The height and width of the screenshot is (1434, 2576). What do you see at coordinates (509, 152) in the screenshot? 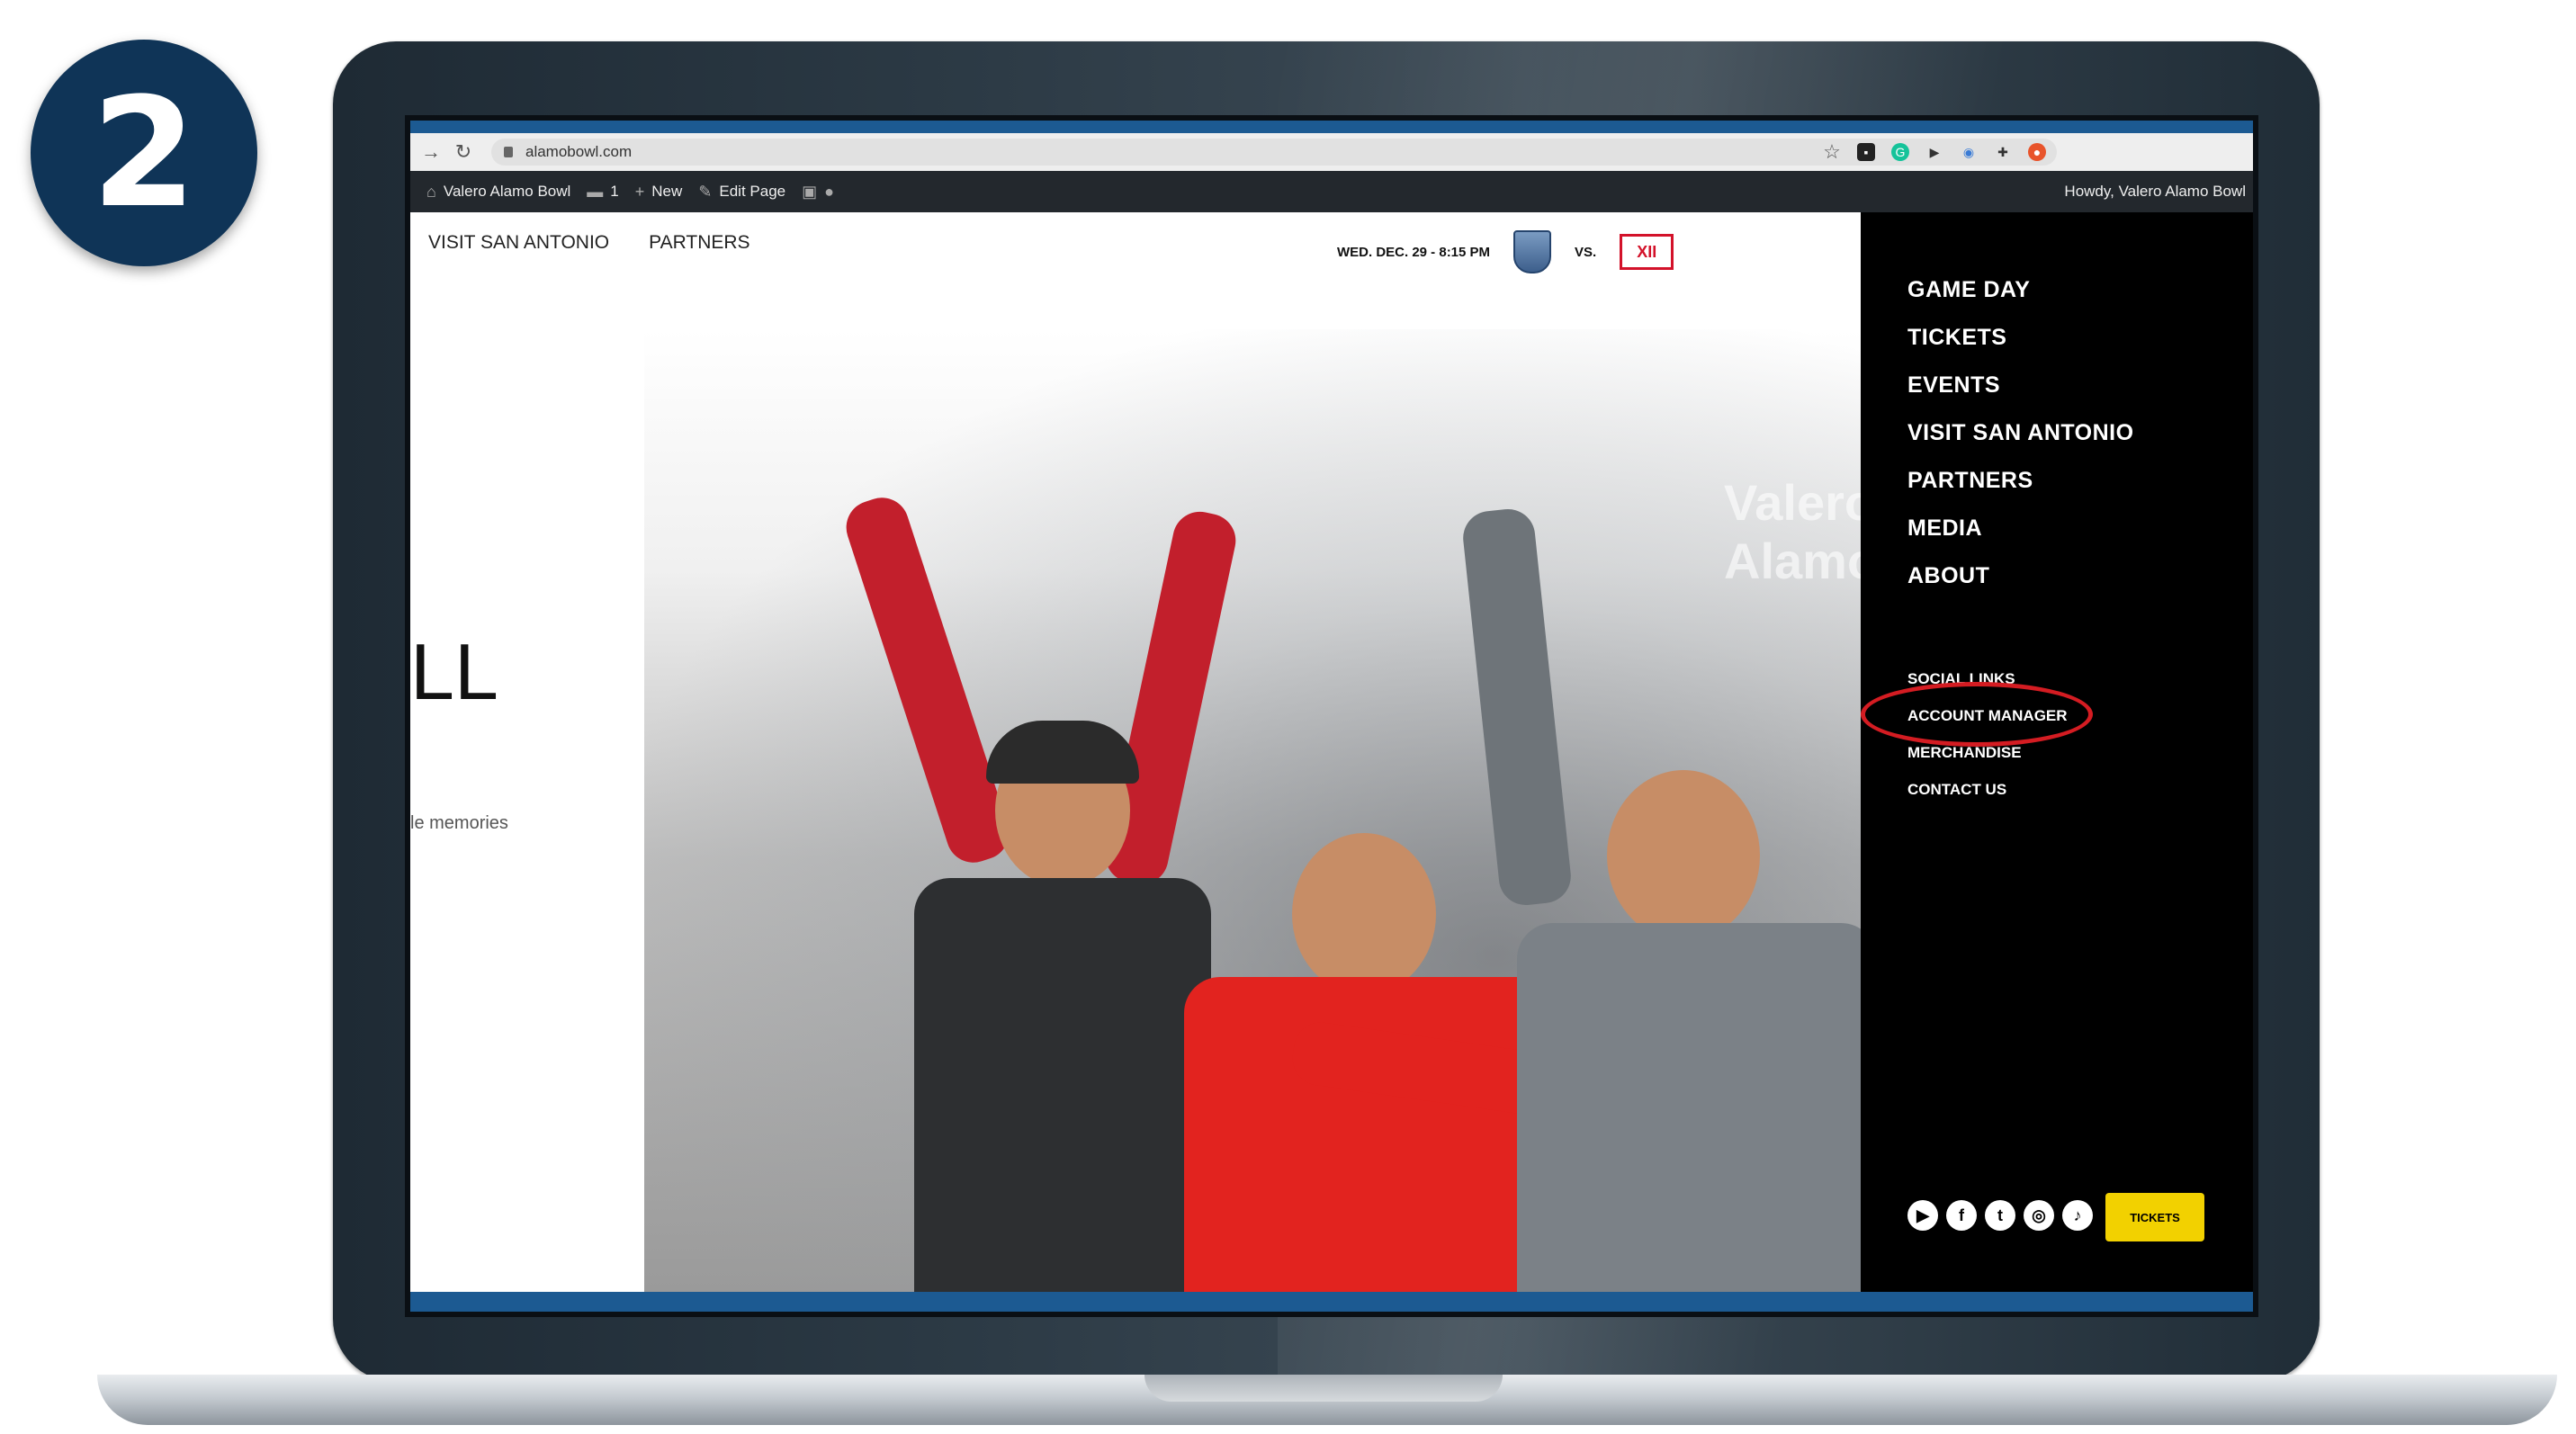
I see `lock-icon` at bounding box center [509, 152].